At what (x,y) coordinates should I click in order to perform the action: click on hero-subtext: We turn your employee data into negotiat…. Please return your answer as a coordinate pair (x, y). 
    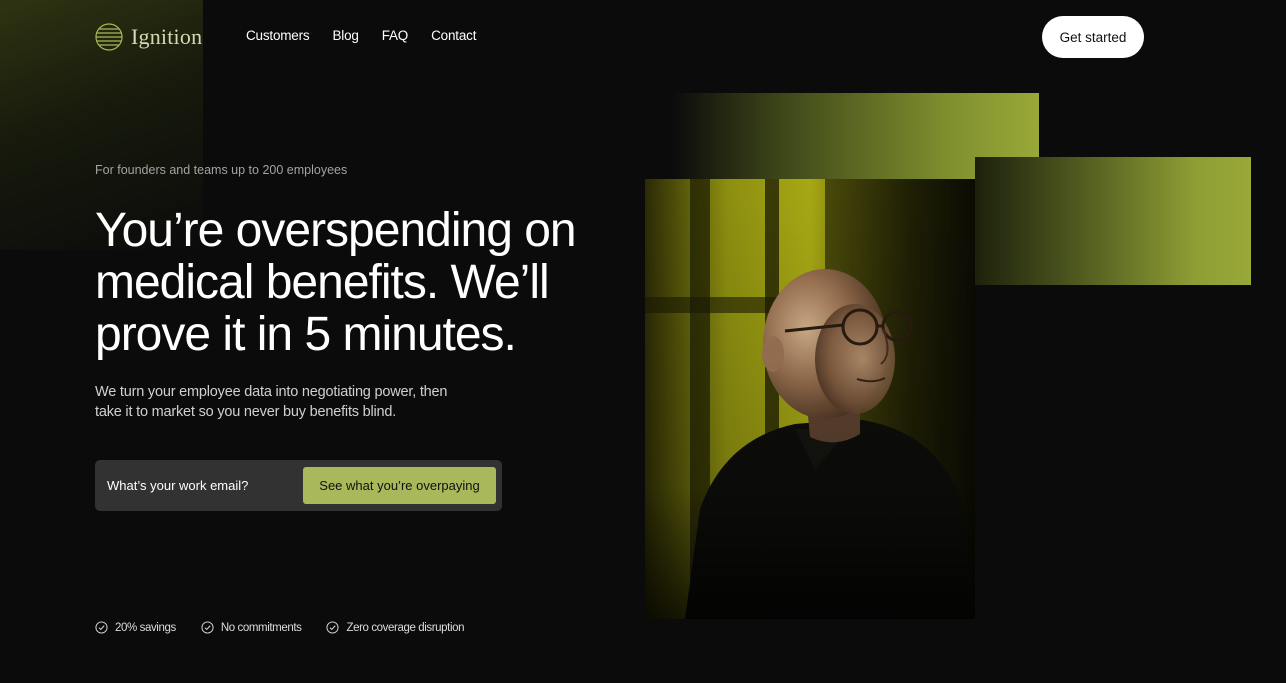
    Looking at the image, I should click on (271, 402).